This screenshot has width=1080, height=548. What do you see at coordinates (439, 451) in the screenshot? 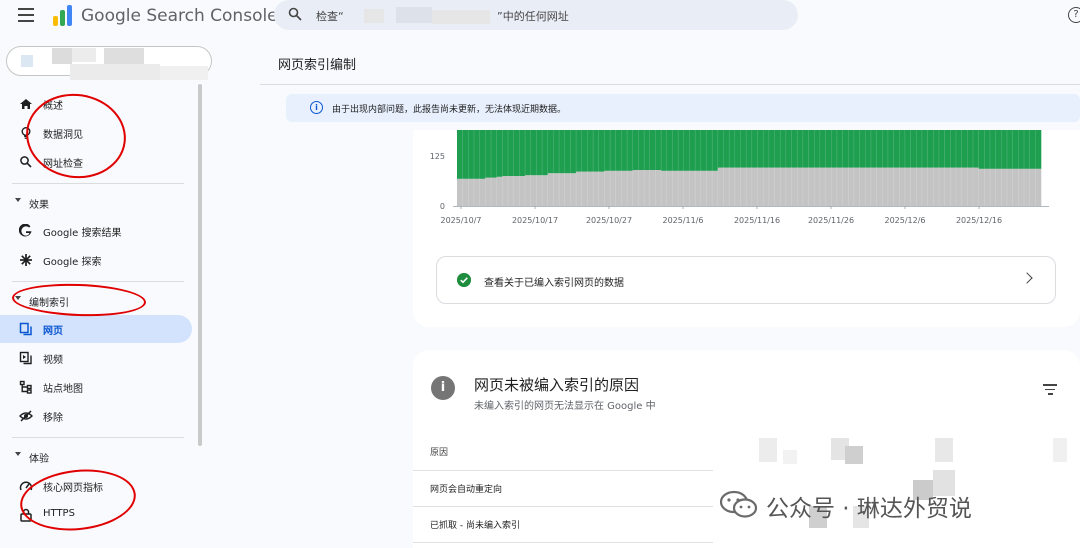
I see `column-header-reason: 原因` at bounding box center [439, 451].